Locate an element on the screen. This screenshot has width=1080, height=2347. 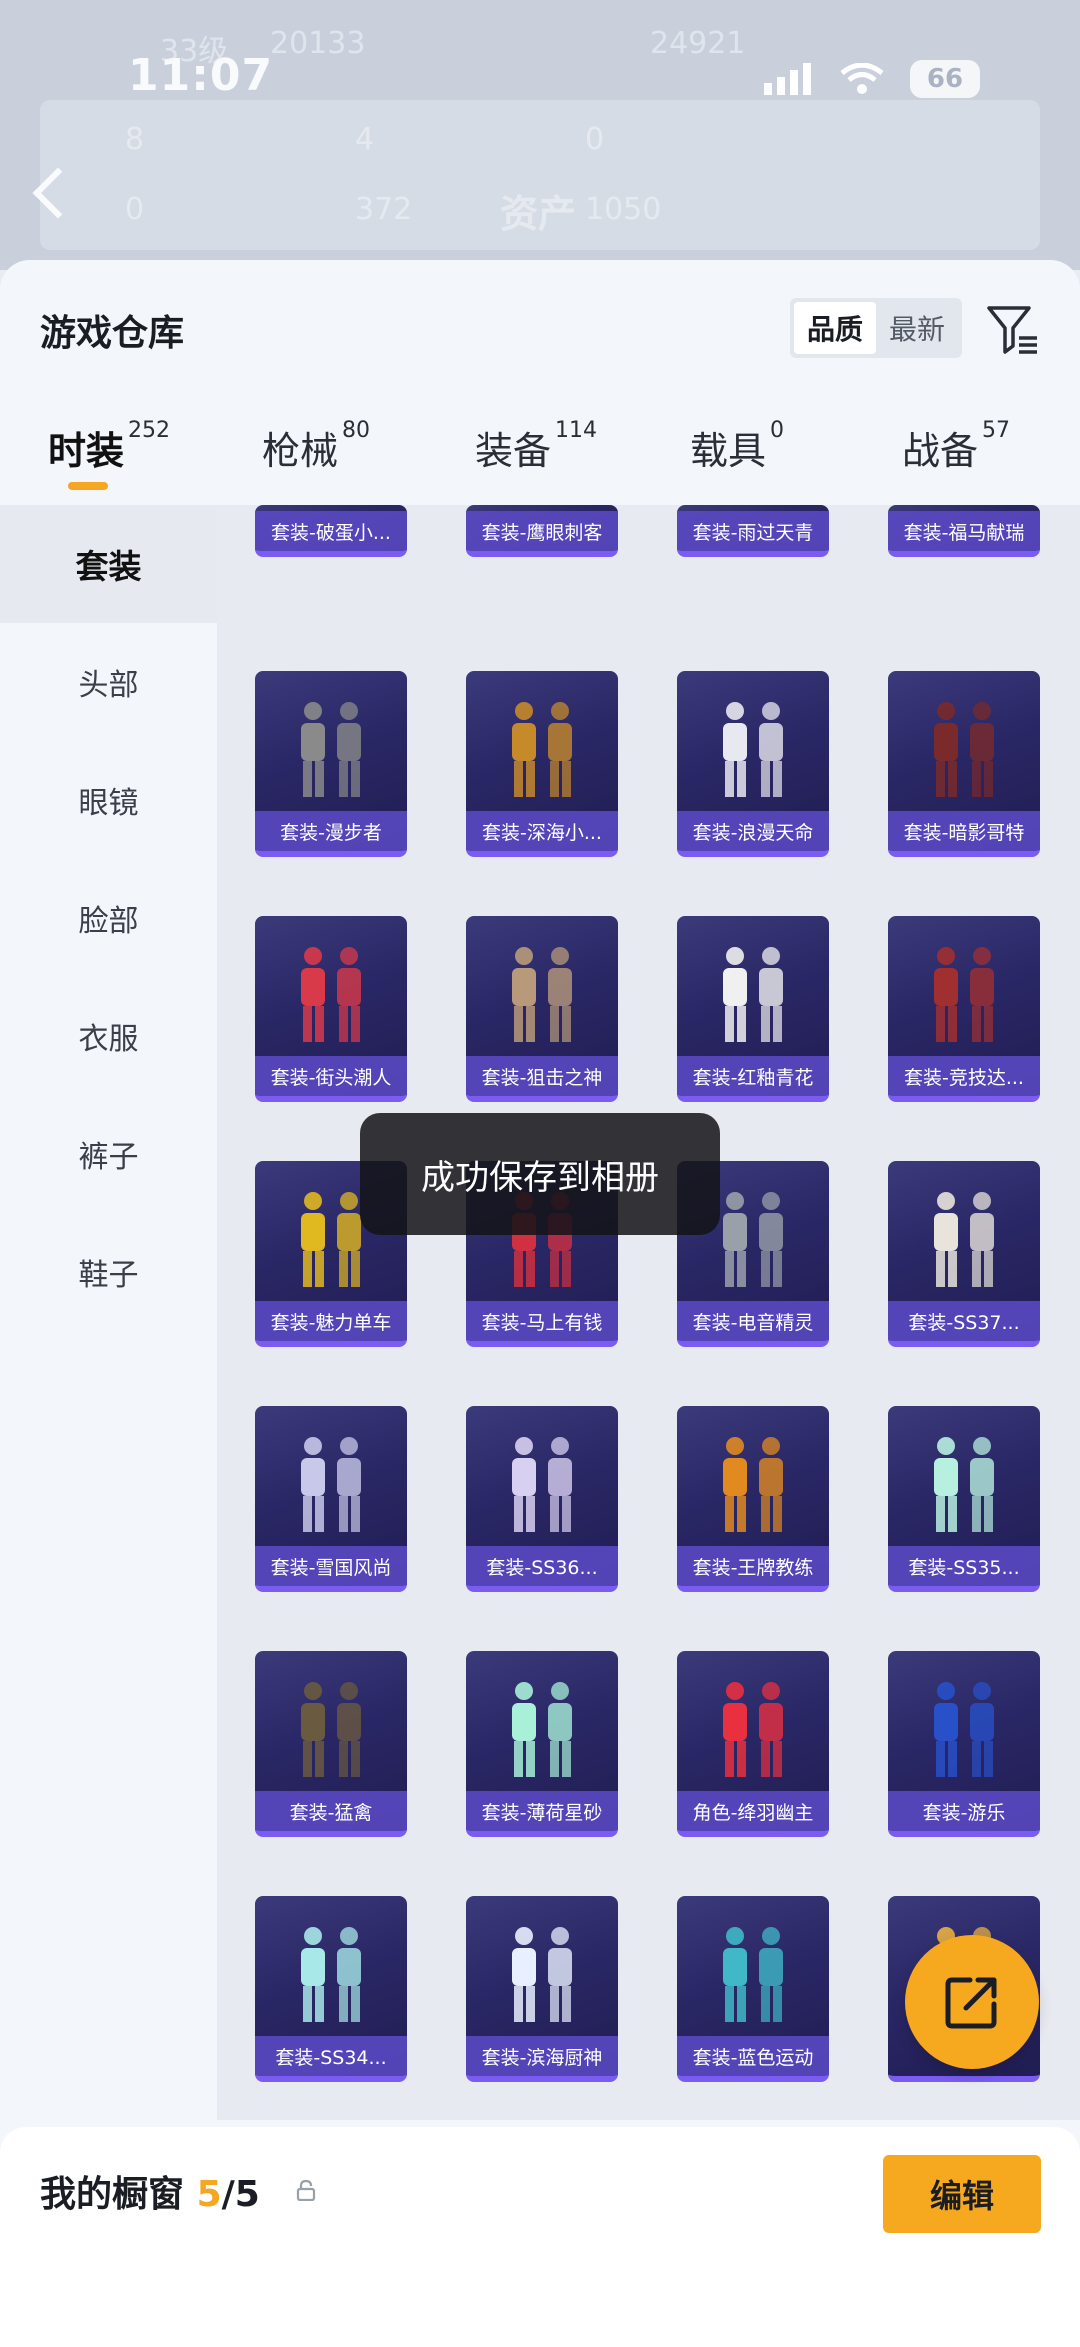
item-card: 套装-雪国风尚 is located at coordinates (331, 1499).